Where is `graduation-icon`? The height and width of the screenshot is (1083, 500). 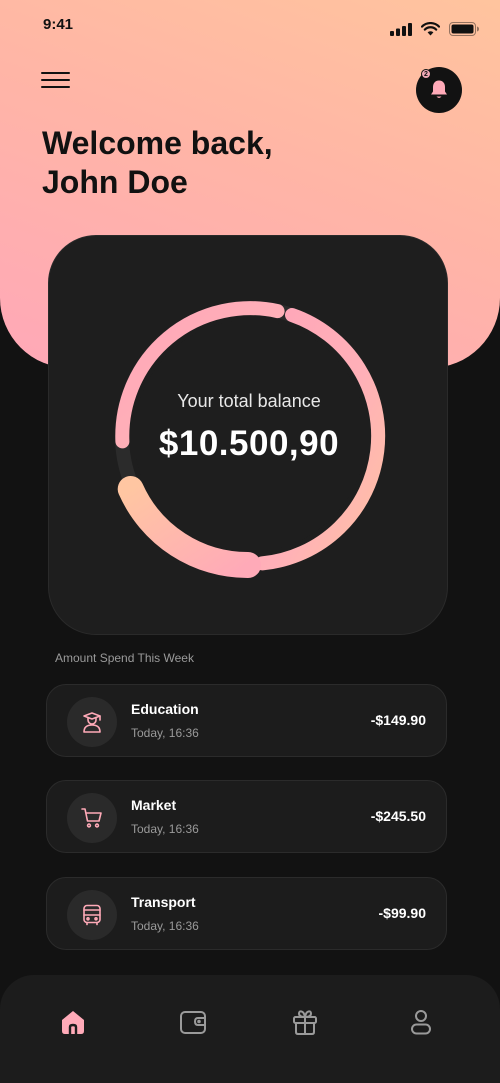
graduation-icon is located at coordinates (92, 722).